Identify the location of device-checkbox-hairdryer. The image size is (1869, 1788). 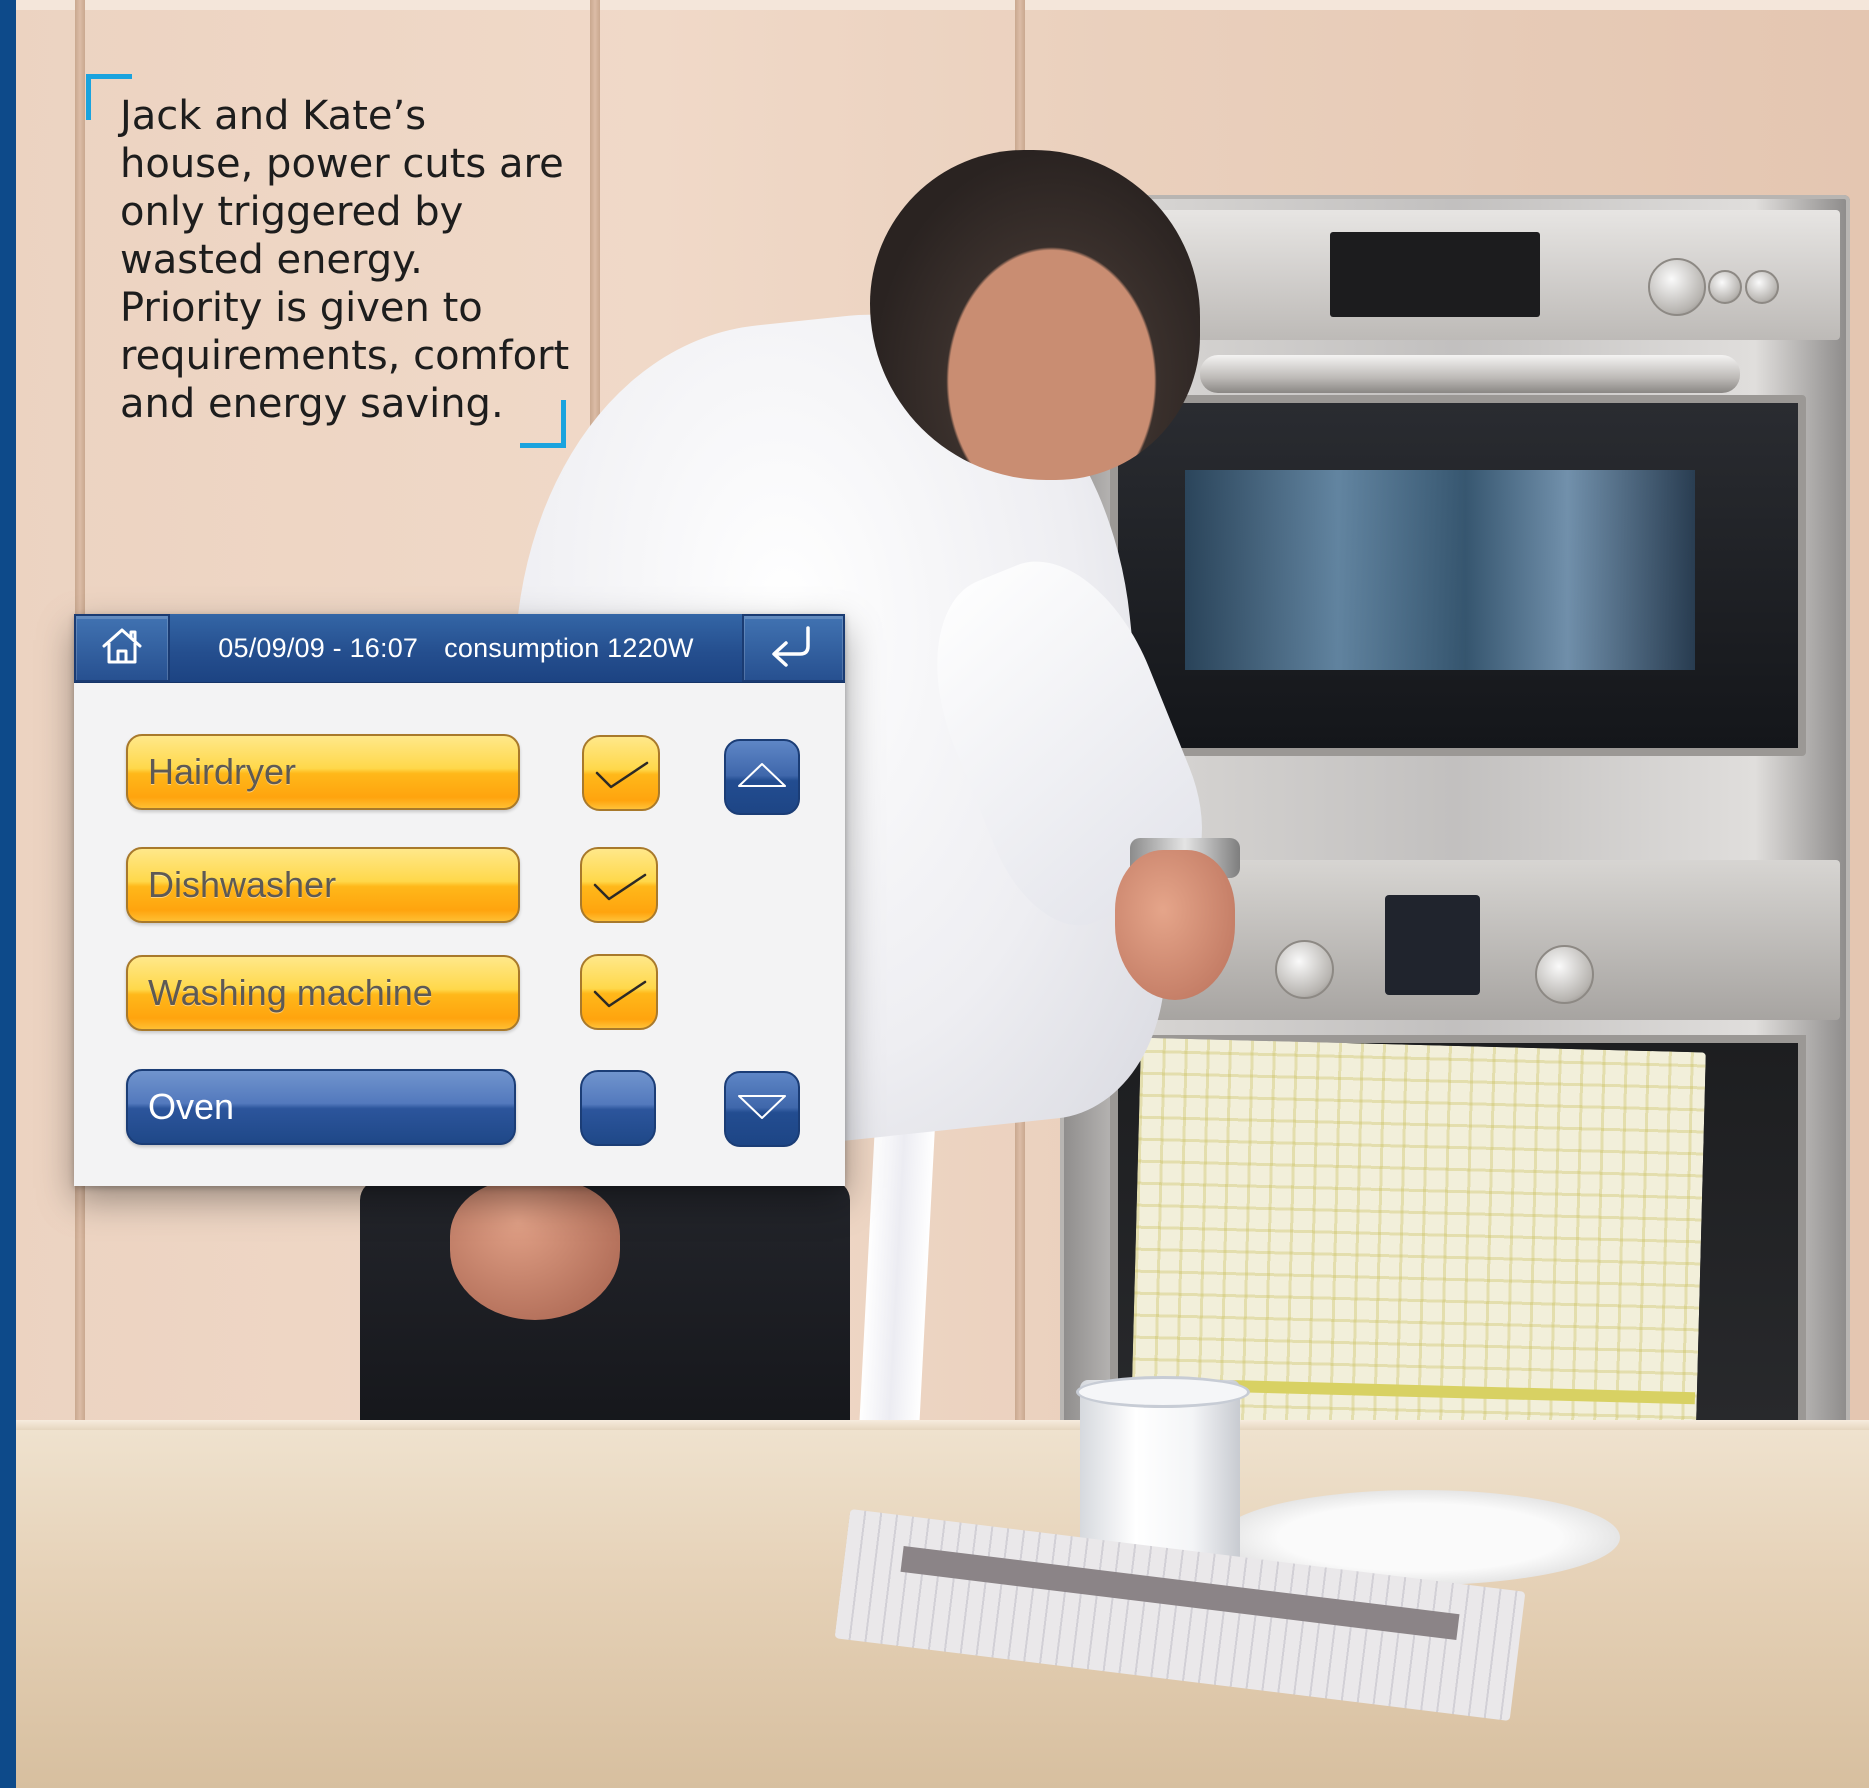
(621, 773).